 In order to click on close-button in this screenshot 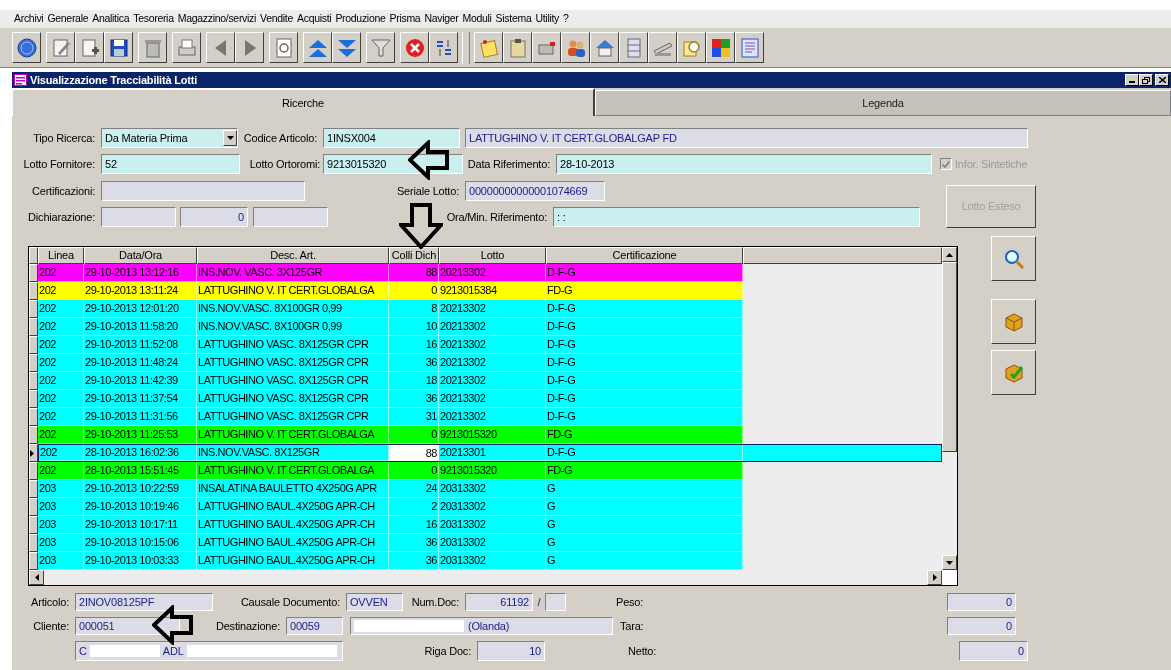, I will do `click(1162, 80)`.